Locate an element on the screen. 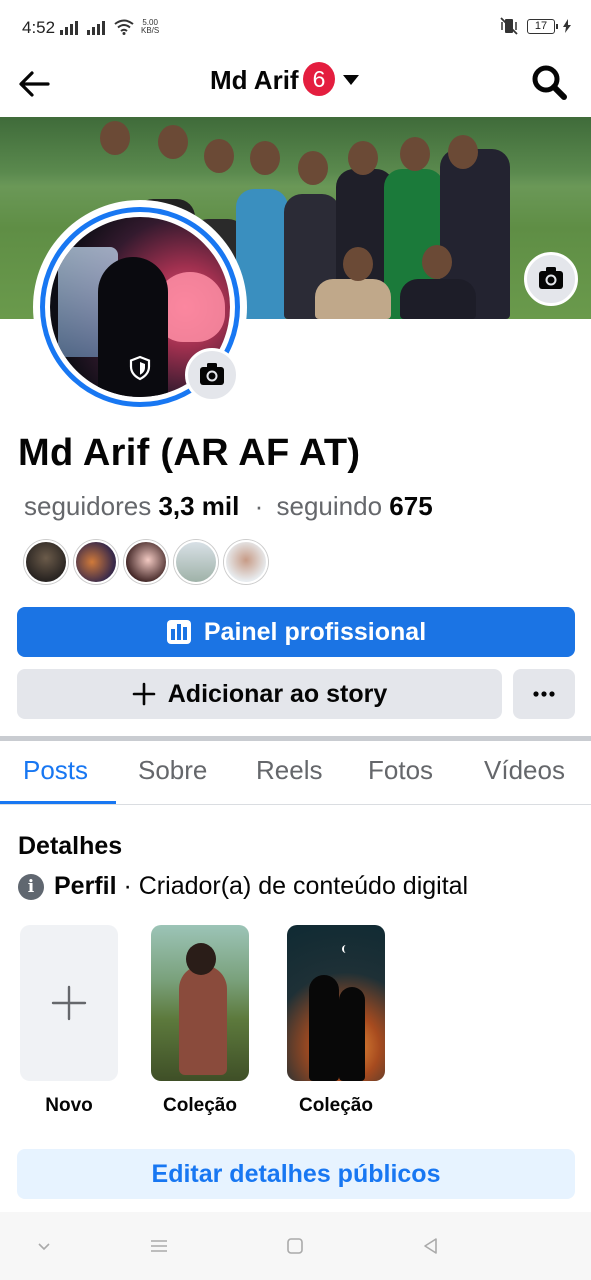  professional-dashboard-label: Painel profissional is located at coordinates (315, 631).